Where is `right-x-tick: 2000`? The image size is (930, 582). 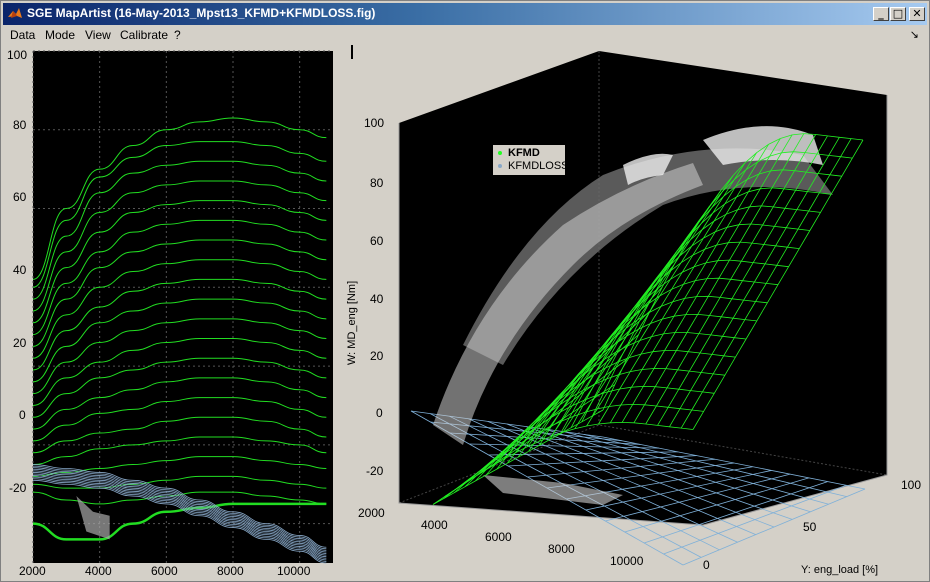
right-x-tick: 2000 is located at coordinates (371, 513).